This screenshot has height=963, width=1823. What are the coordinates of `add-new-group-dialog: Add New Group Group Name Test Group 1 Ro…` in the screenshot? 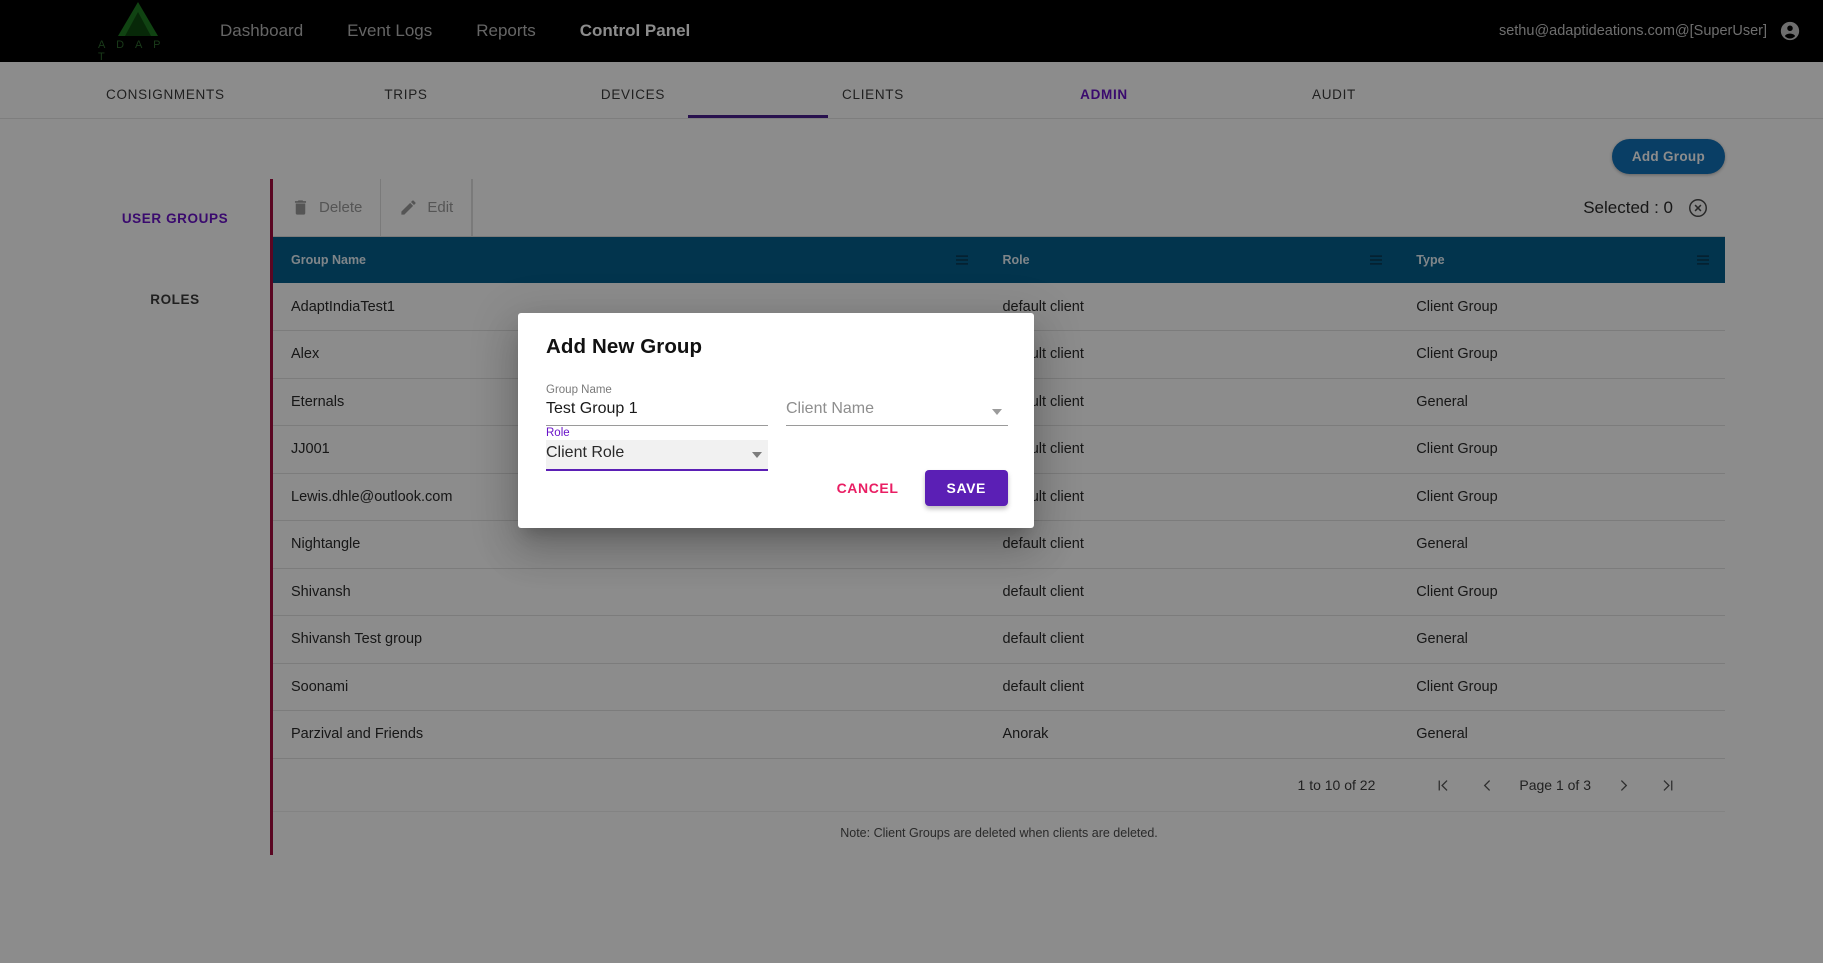 It's located at (776, 420).